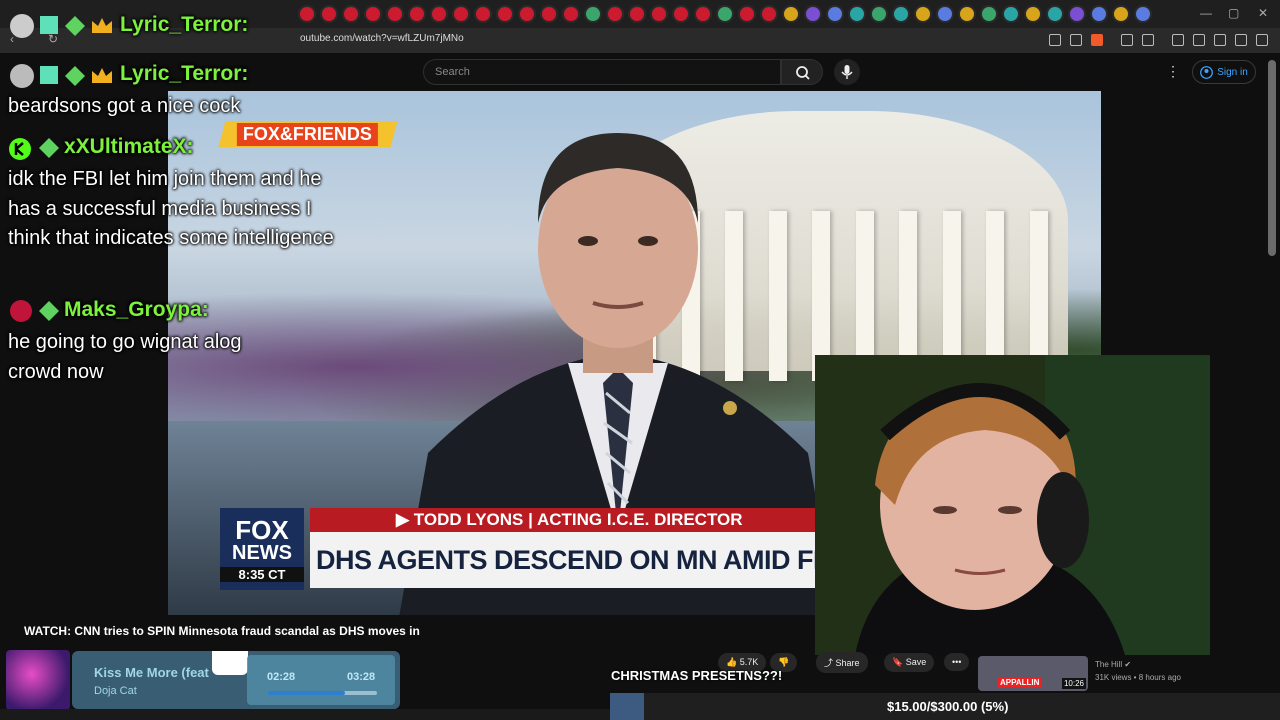 The height and width of the screenshot is (720, 1280). Describe the element at coordinates (1097, 40) in the screenshot. I see `brave-shield-icon` at that location.